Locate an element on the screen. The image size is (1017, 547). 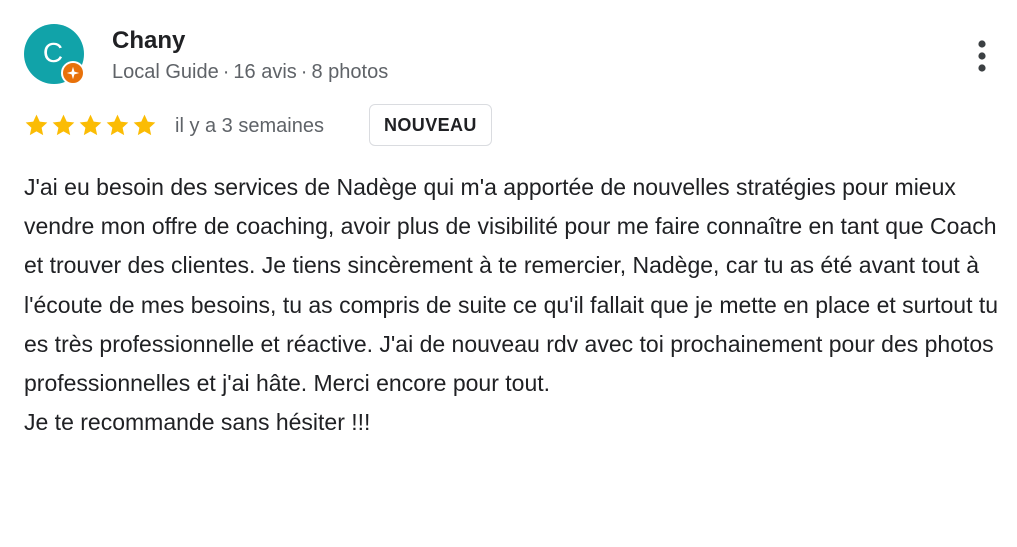
more-options-button is located at coordinates (982, 56).